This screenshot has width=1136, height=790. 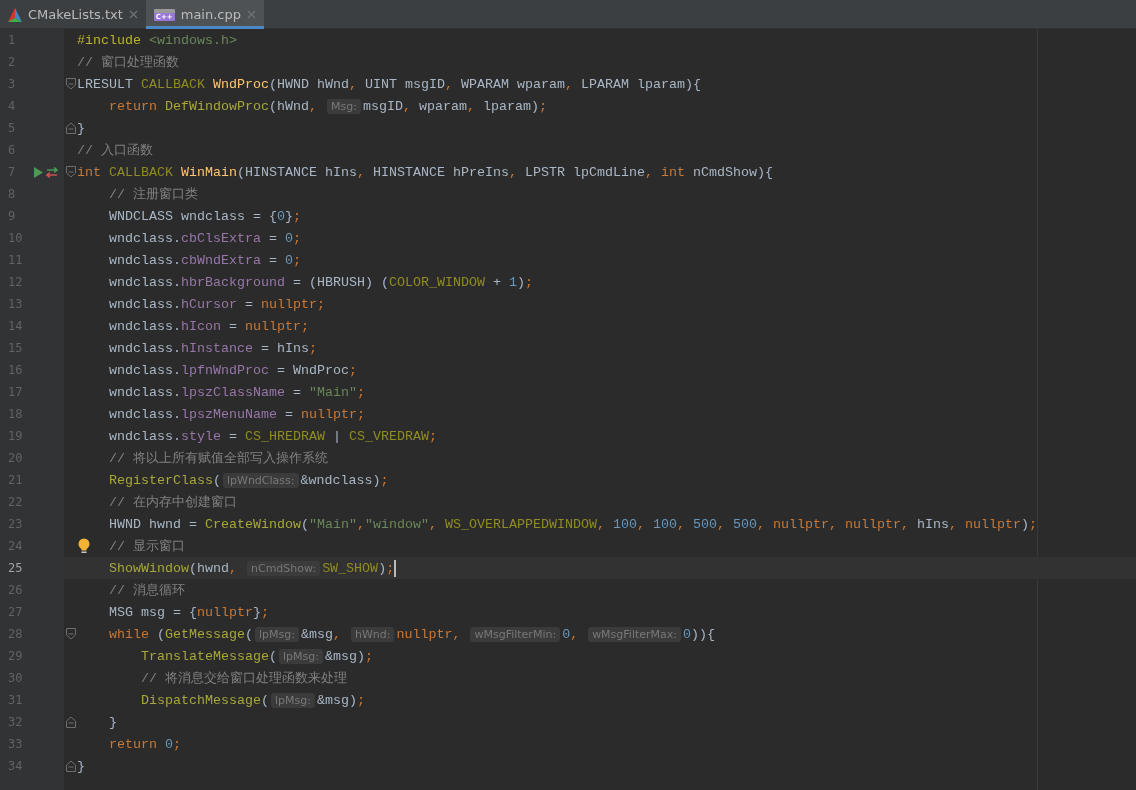 I want to click on code-text: &msg, so click(x=316, y=634).